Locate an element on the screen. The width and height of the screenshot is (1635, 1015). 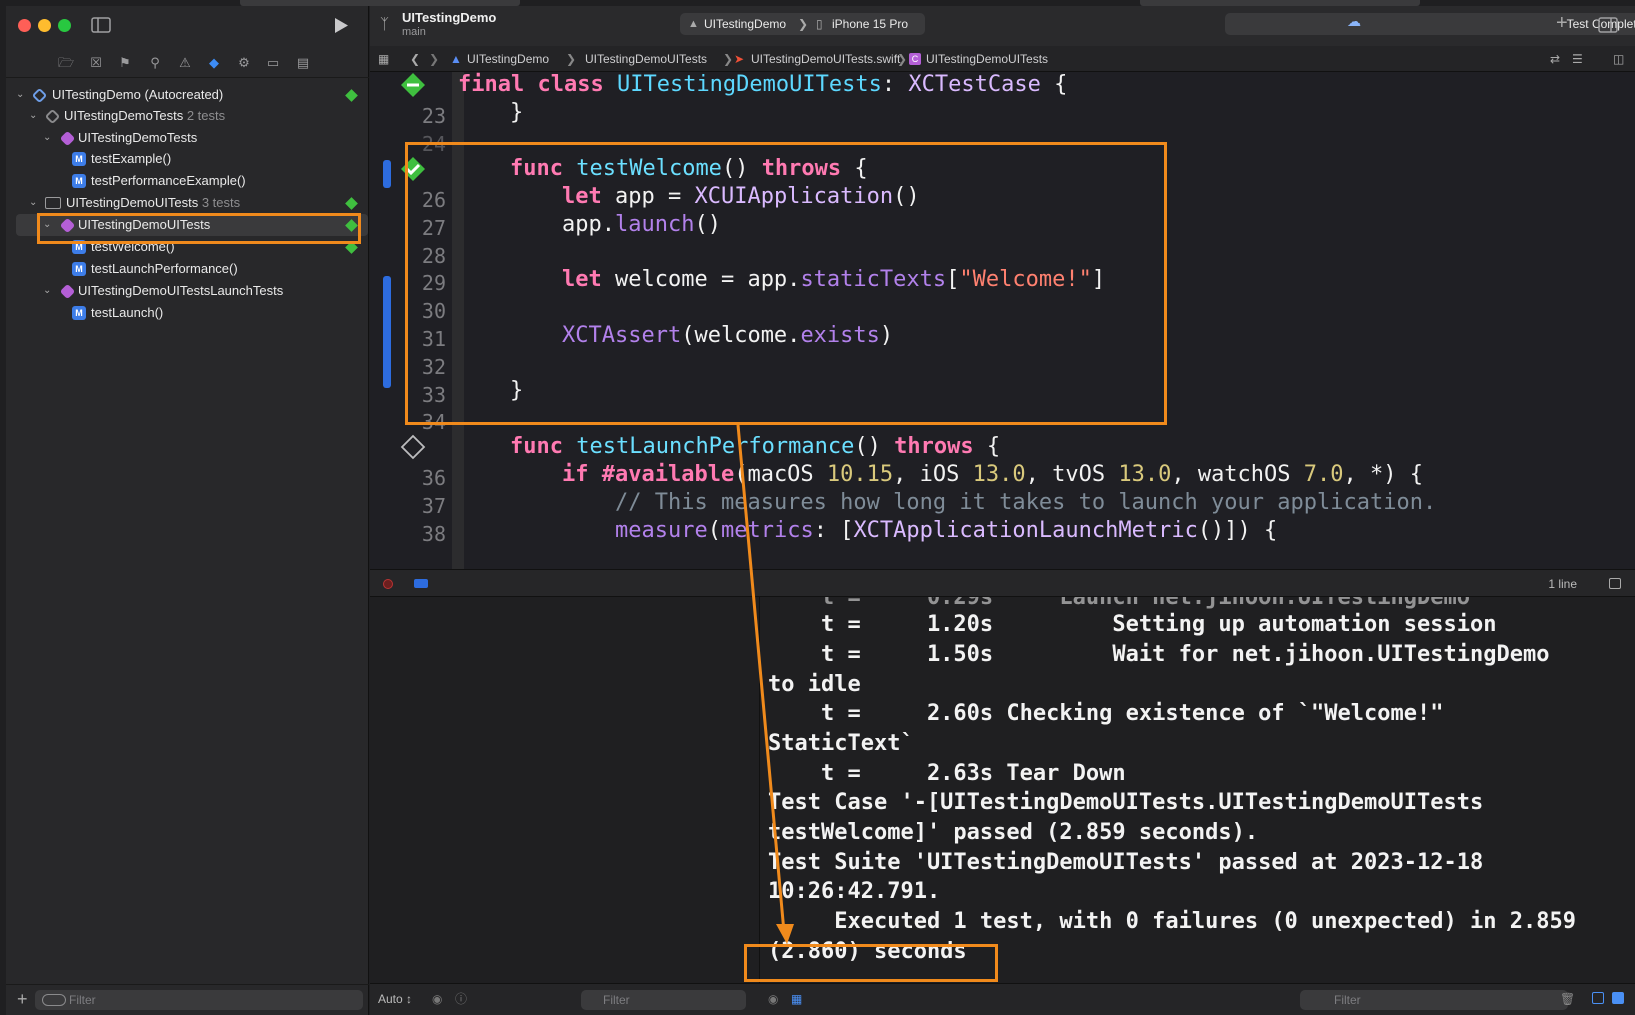
close-window-button is located at coordinates (24, 25).